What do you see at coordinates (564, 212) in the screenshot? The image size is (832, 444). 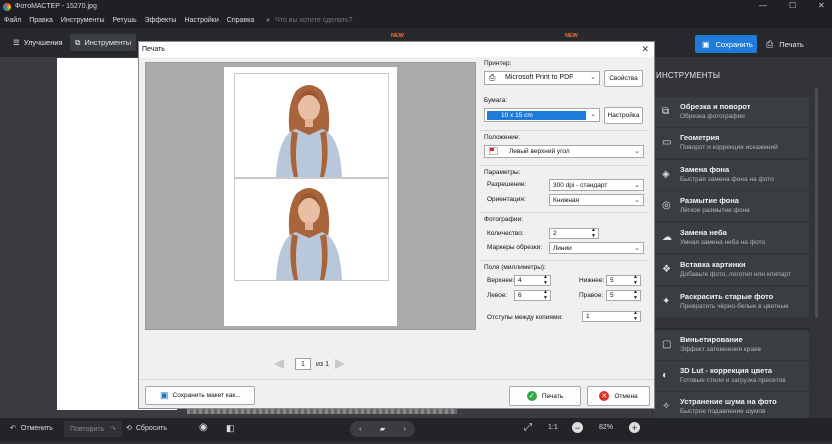 I see `section-divider` at bounding box center [564, 212].